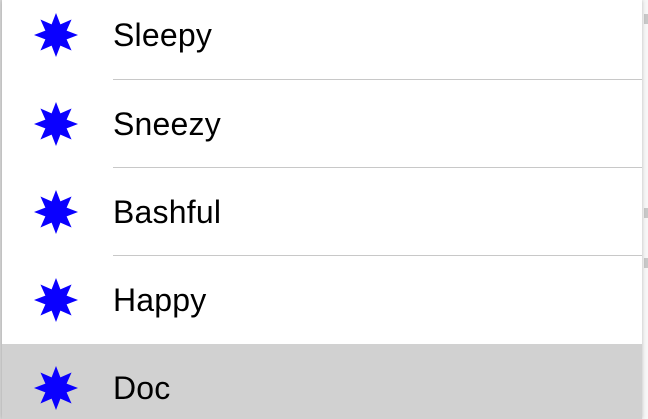 This screenshot has height=419, width=648. I want to click on menu-item-label: Happy, so click(160, 299).